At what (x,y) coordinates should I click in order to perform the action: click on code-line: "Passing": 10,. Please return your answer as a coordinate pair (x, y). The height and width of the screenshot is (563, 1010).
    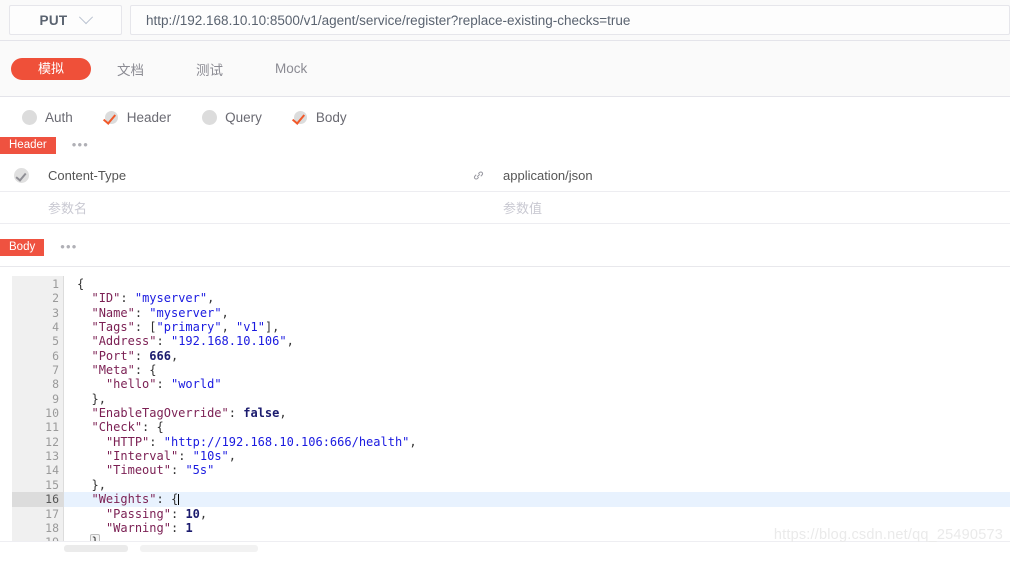
    Looking at the image, I should click on (156, 513).